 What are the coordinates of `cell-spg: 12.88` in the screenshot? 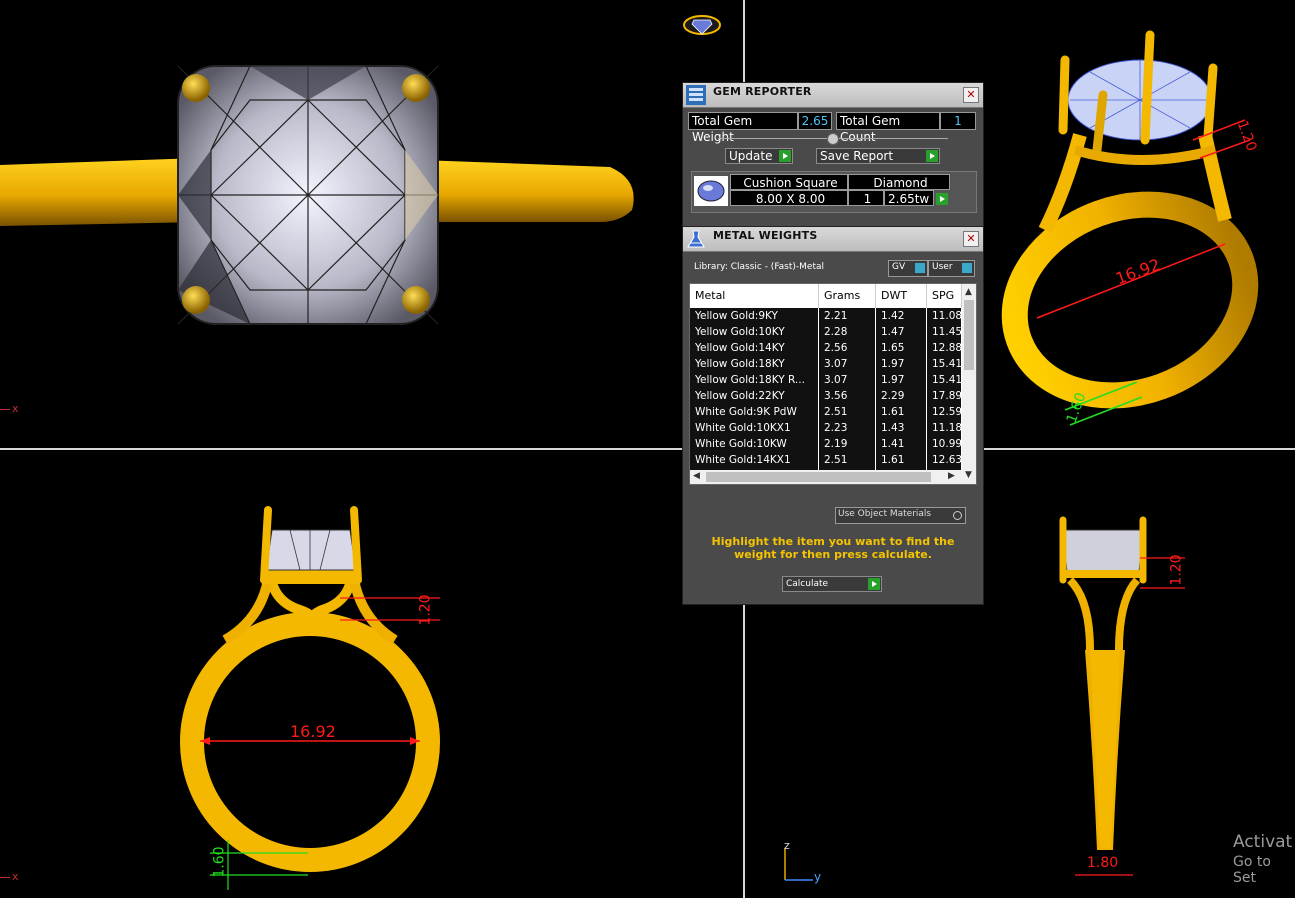 It's located at (944, 348).